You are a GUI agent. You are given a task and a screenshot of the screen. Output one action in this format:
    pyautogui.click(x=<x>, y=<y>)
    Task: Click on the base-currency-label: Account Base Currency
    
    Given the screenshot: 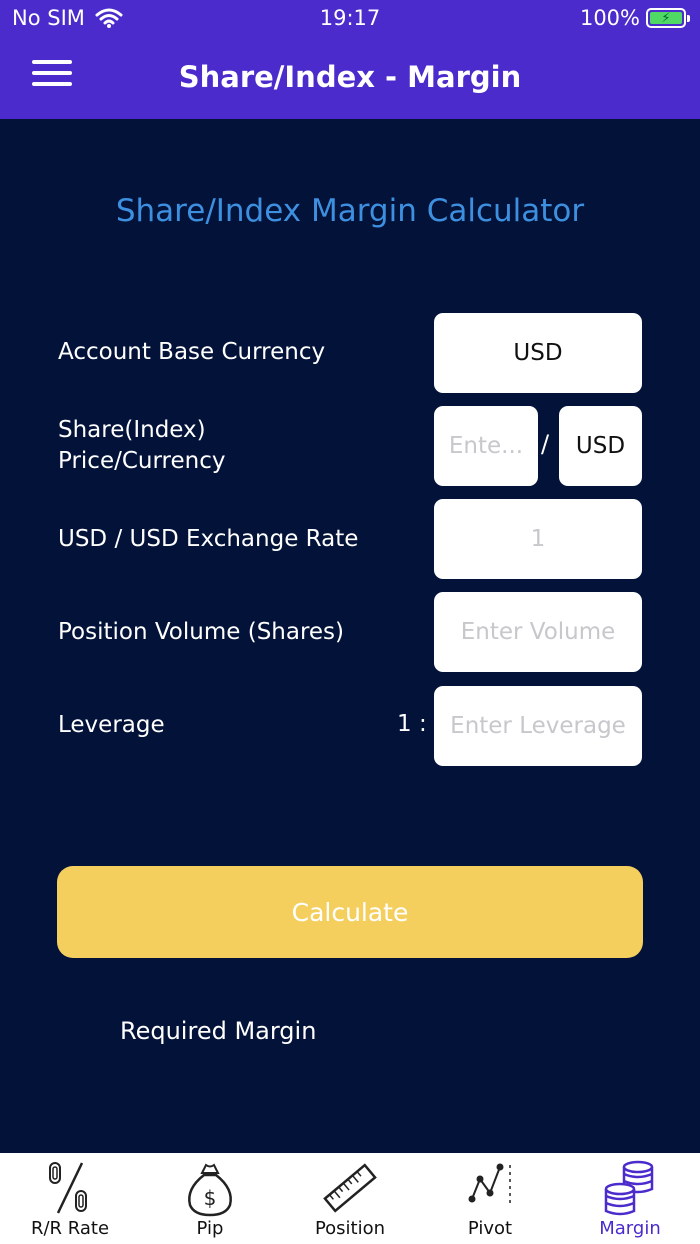 What is the action you would take?
    pyautogui.click(x=192, y=352)
    